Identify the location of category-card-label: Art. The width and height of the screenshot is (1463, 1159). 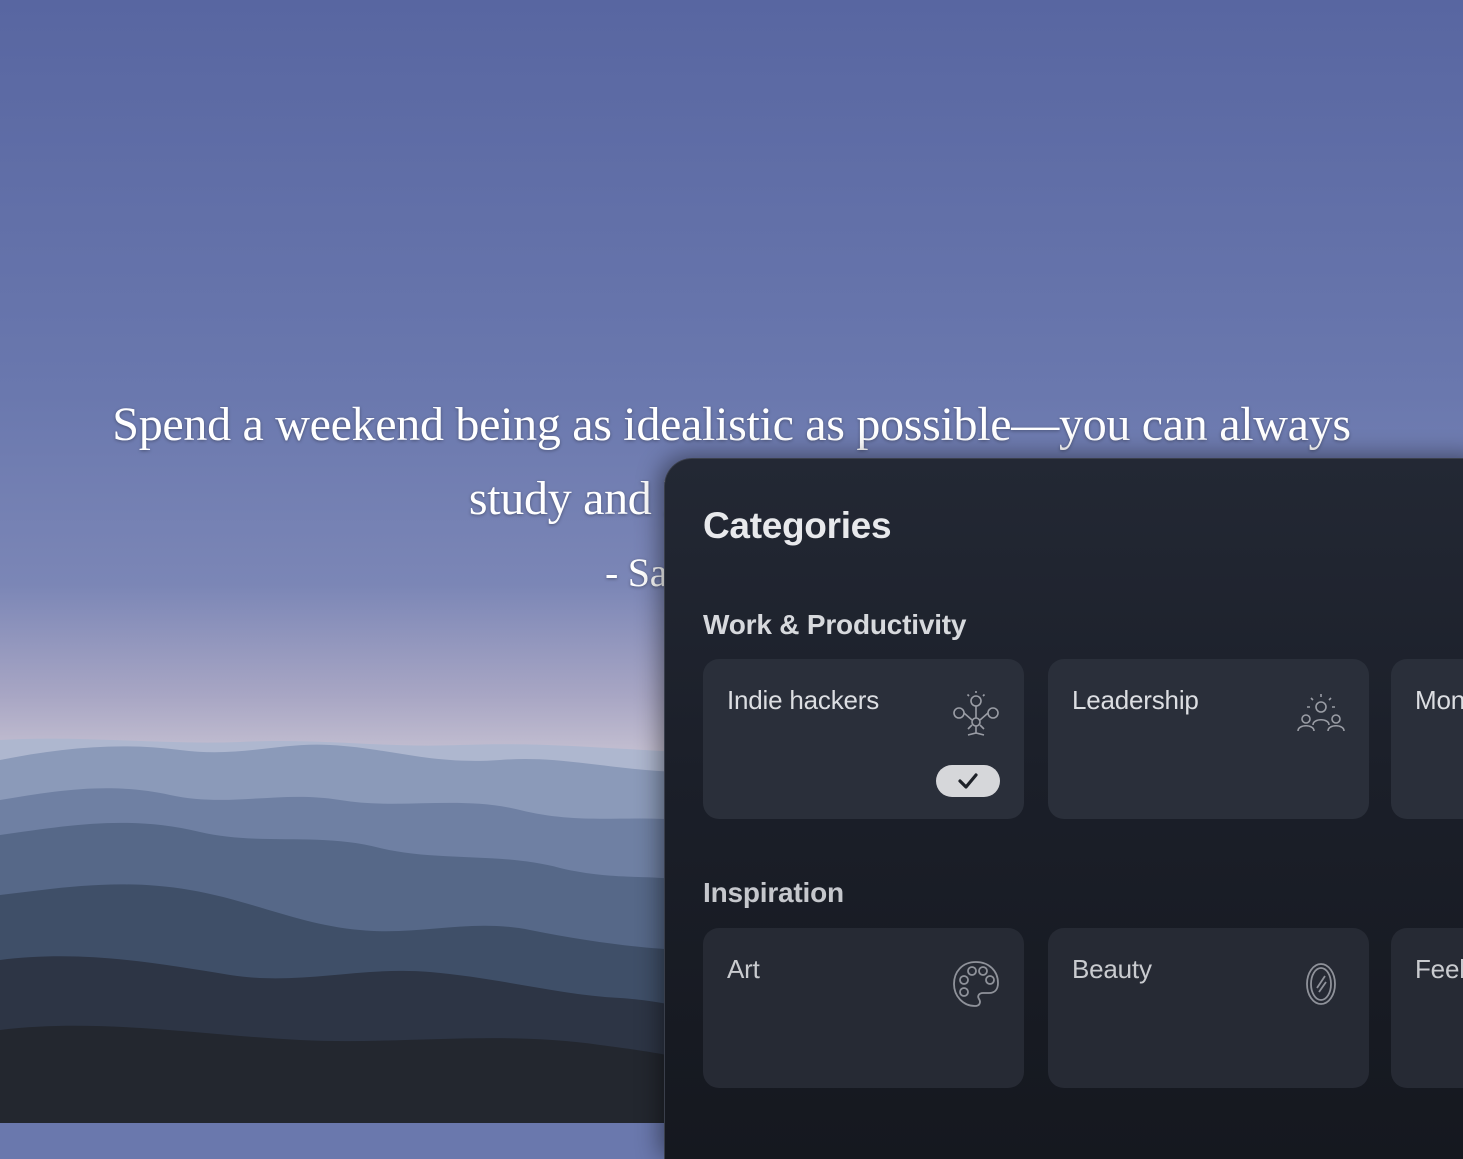
(743, 969).